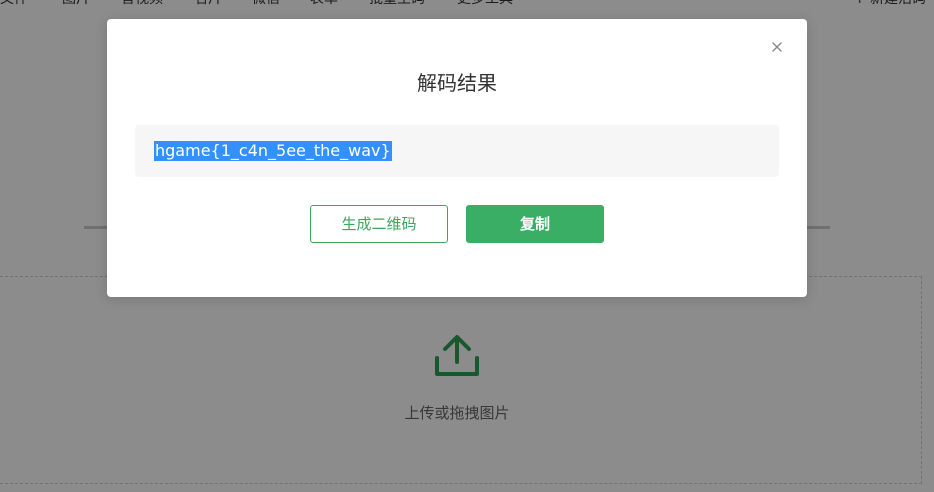 This screenshot has height=492, width=934. I want to click on copy-button: 复制, so click(535, 224).